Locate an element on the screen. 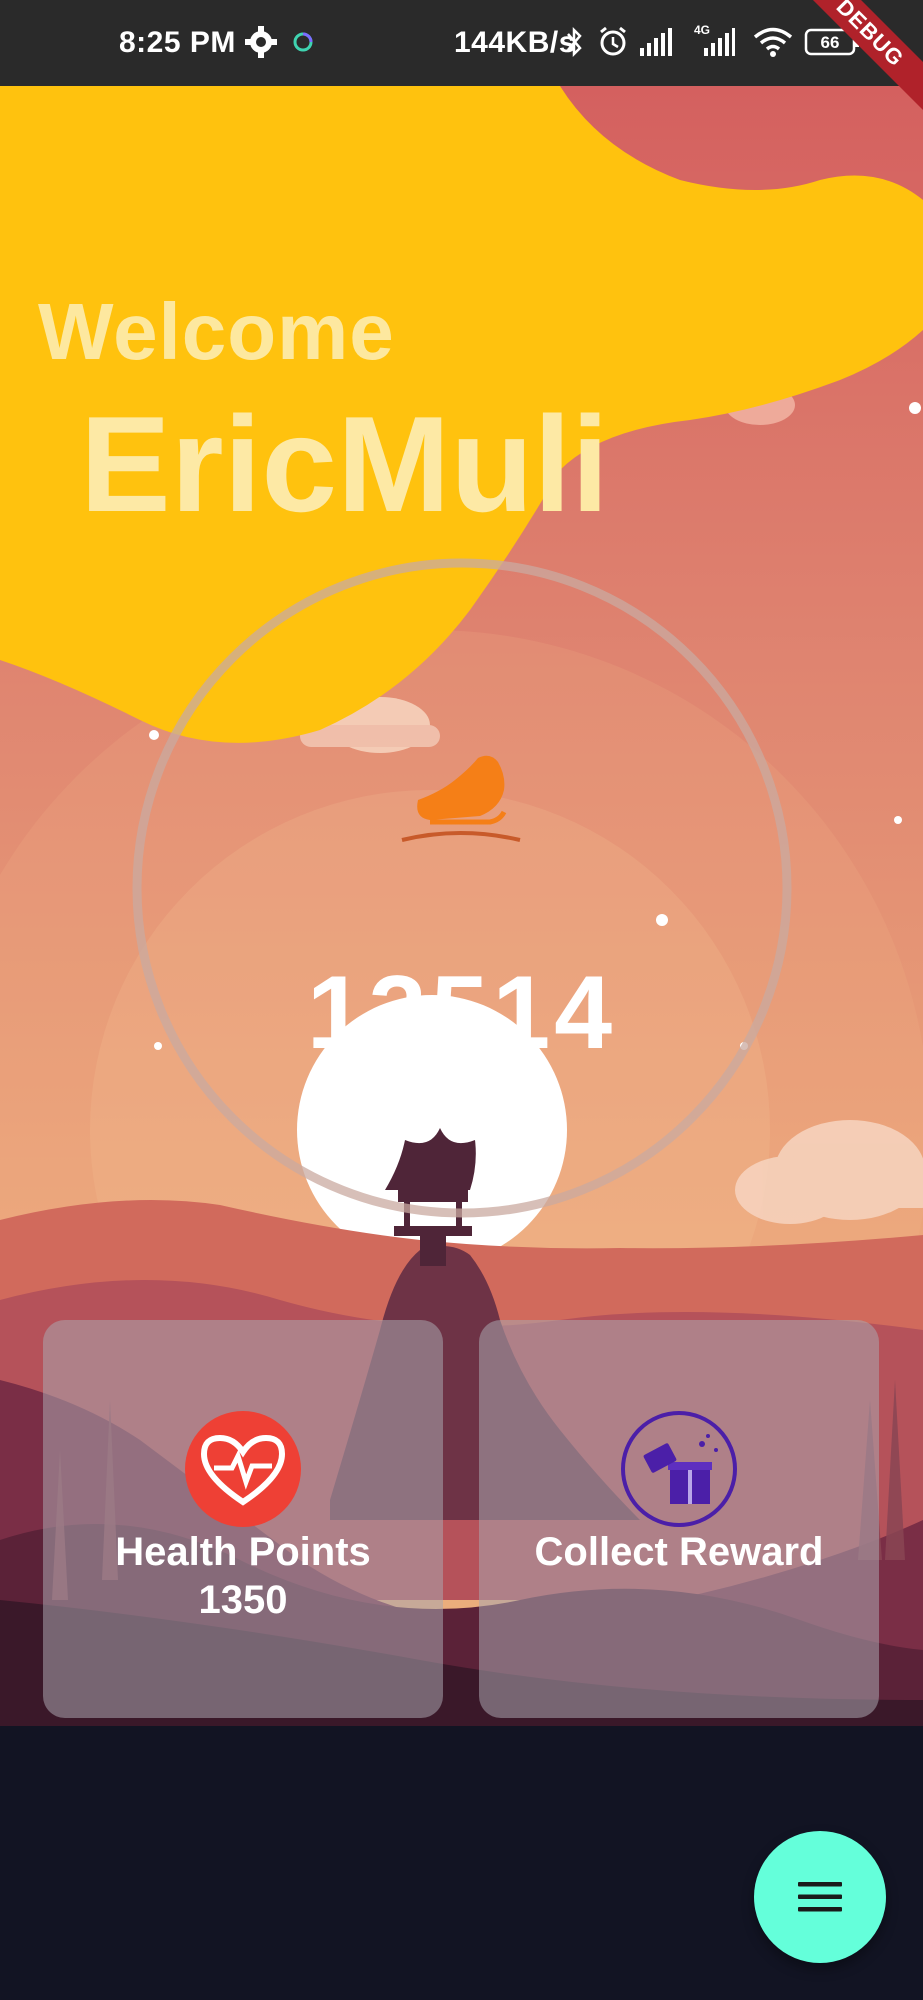 Image resolution: width=923 pixels, height=2000 pixels. wifi-icon is located at coordinates (773, 42).